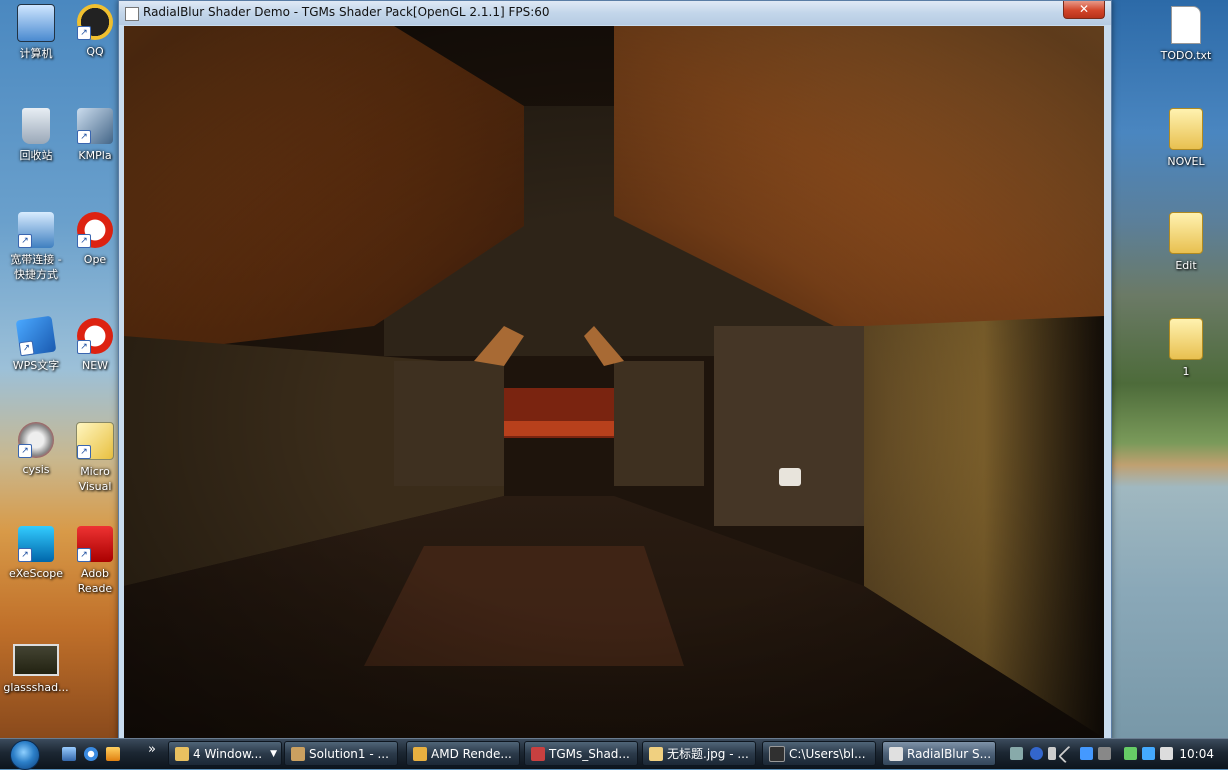  What do you see at coordinates (1186, 265) in the screenshot?
I see `desktop-icon-label: Edit` at bounding box center [1186, 265].